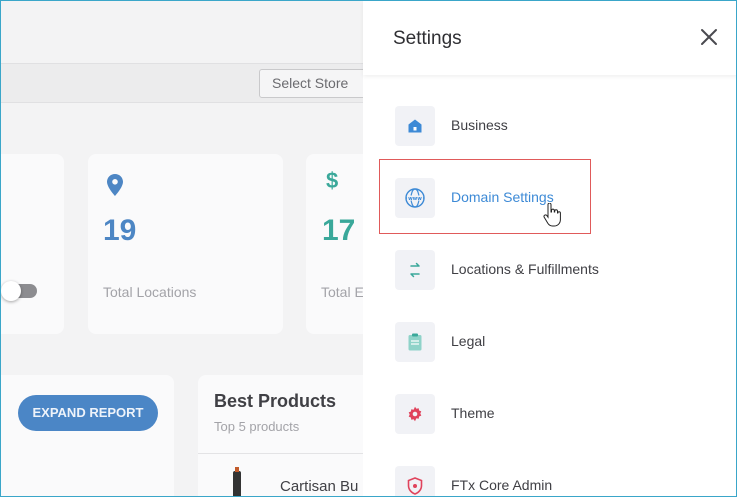  I want to click on settings-item-label: FTx Core Admin, so click(502, 485).